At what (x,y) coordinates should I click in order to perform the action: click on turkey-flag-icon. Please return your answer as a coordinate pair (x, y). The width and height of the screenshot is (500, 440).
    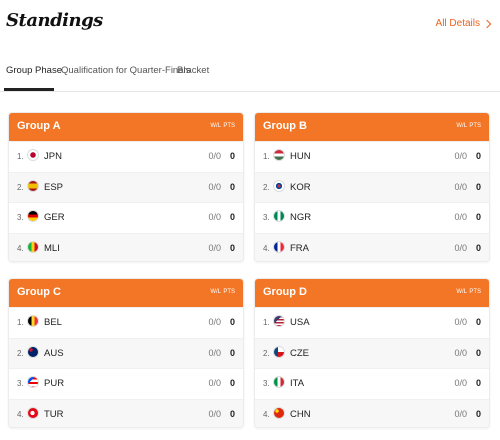
    Looking at the image, I should click on (33, 412).